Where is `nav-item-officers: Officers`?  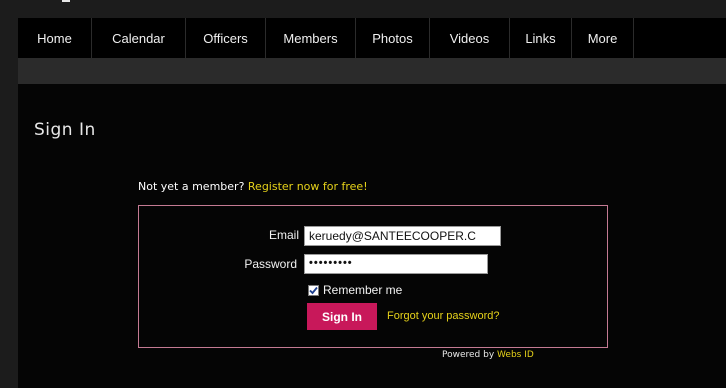 nav-item-officers: Officers is located at coordinates (226, 38).